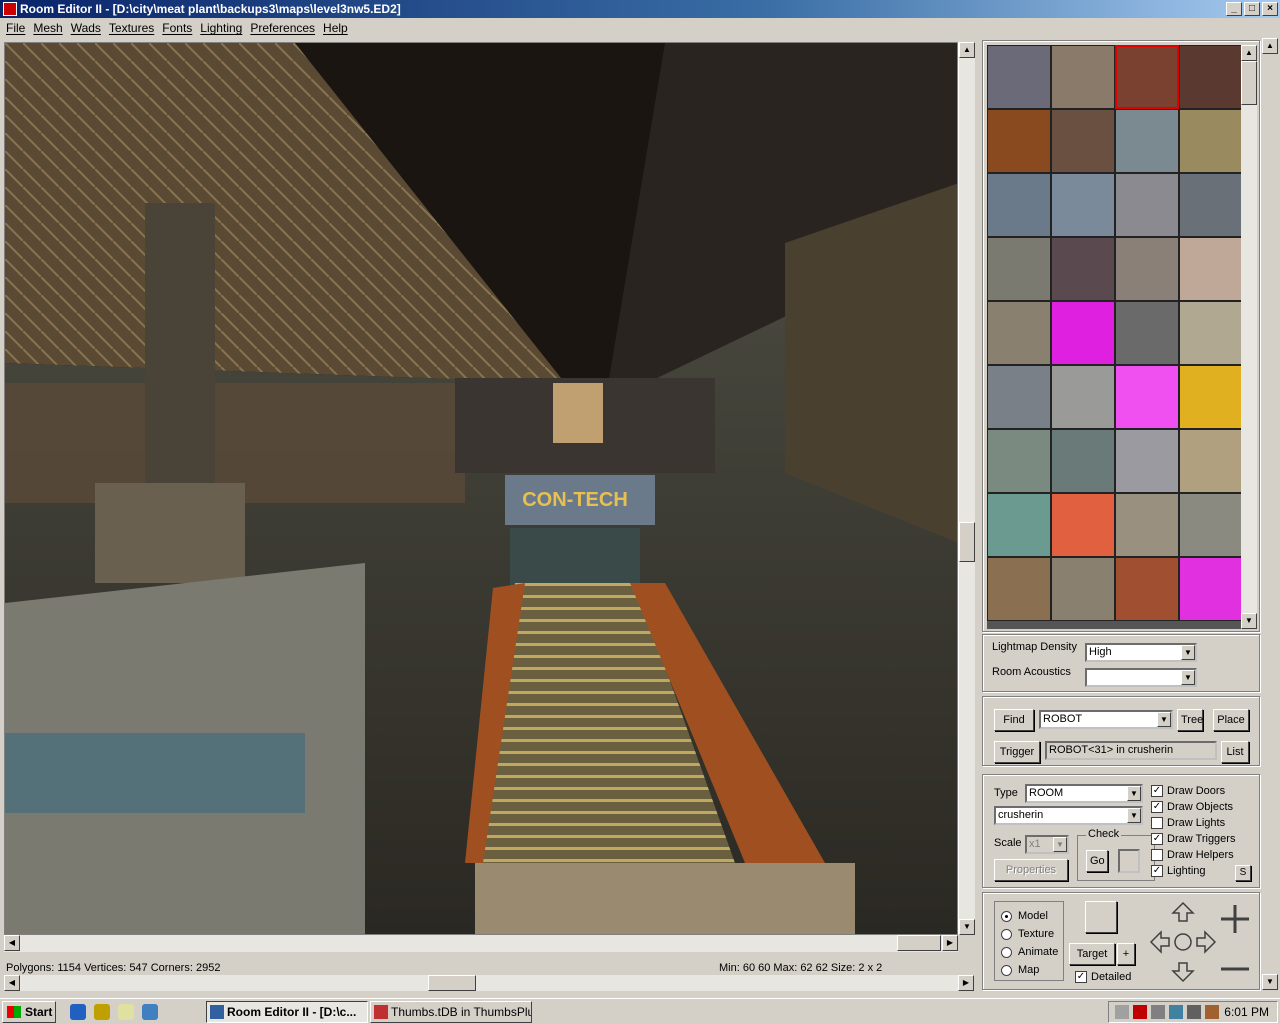  Describe the element at coordinates (1249, 337) in the screenshot. I see `texture-scrollbar: ▲ ▼` at that location.